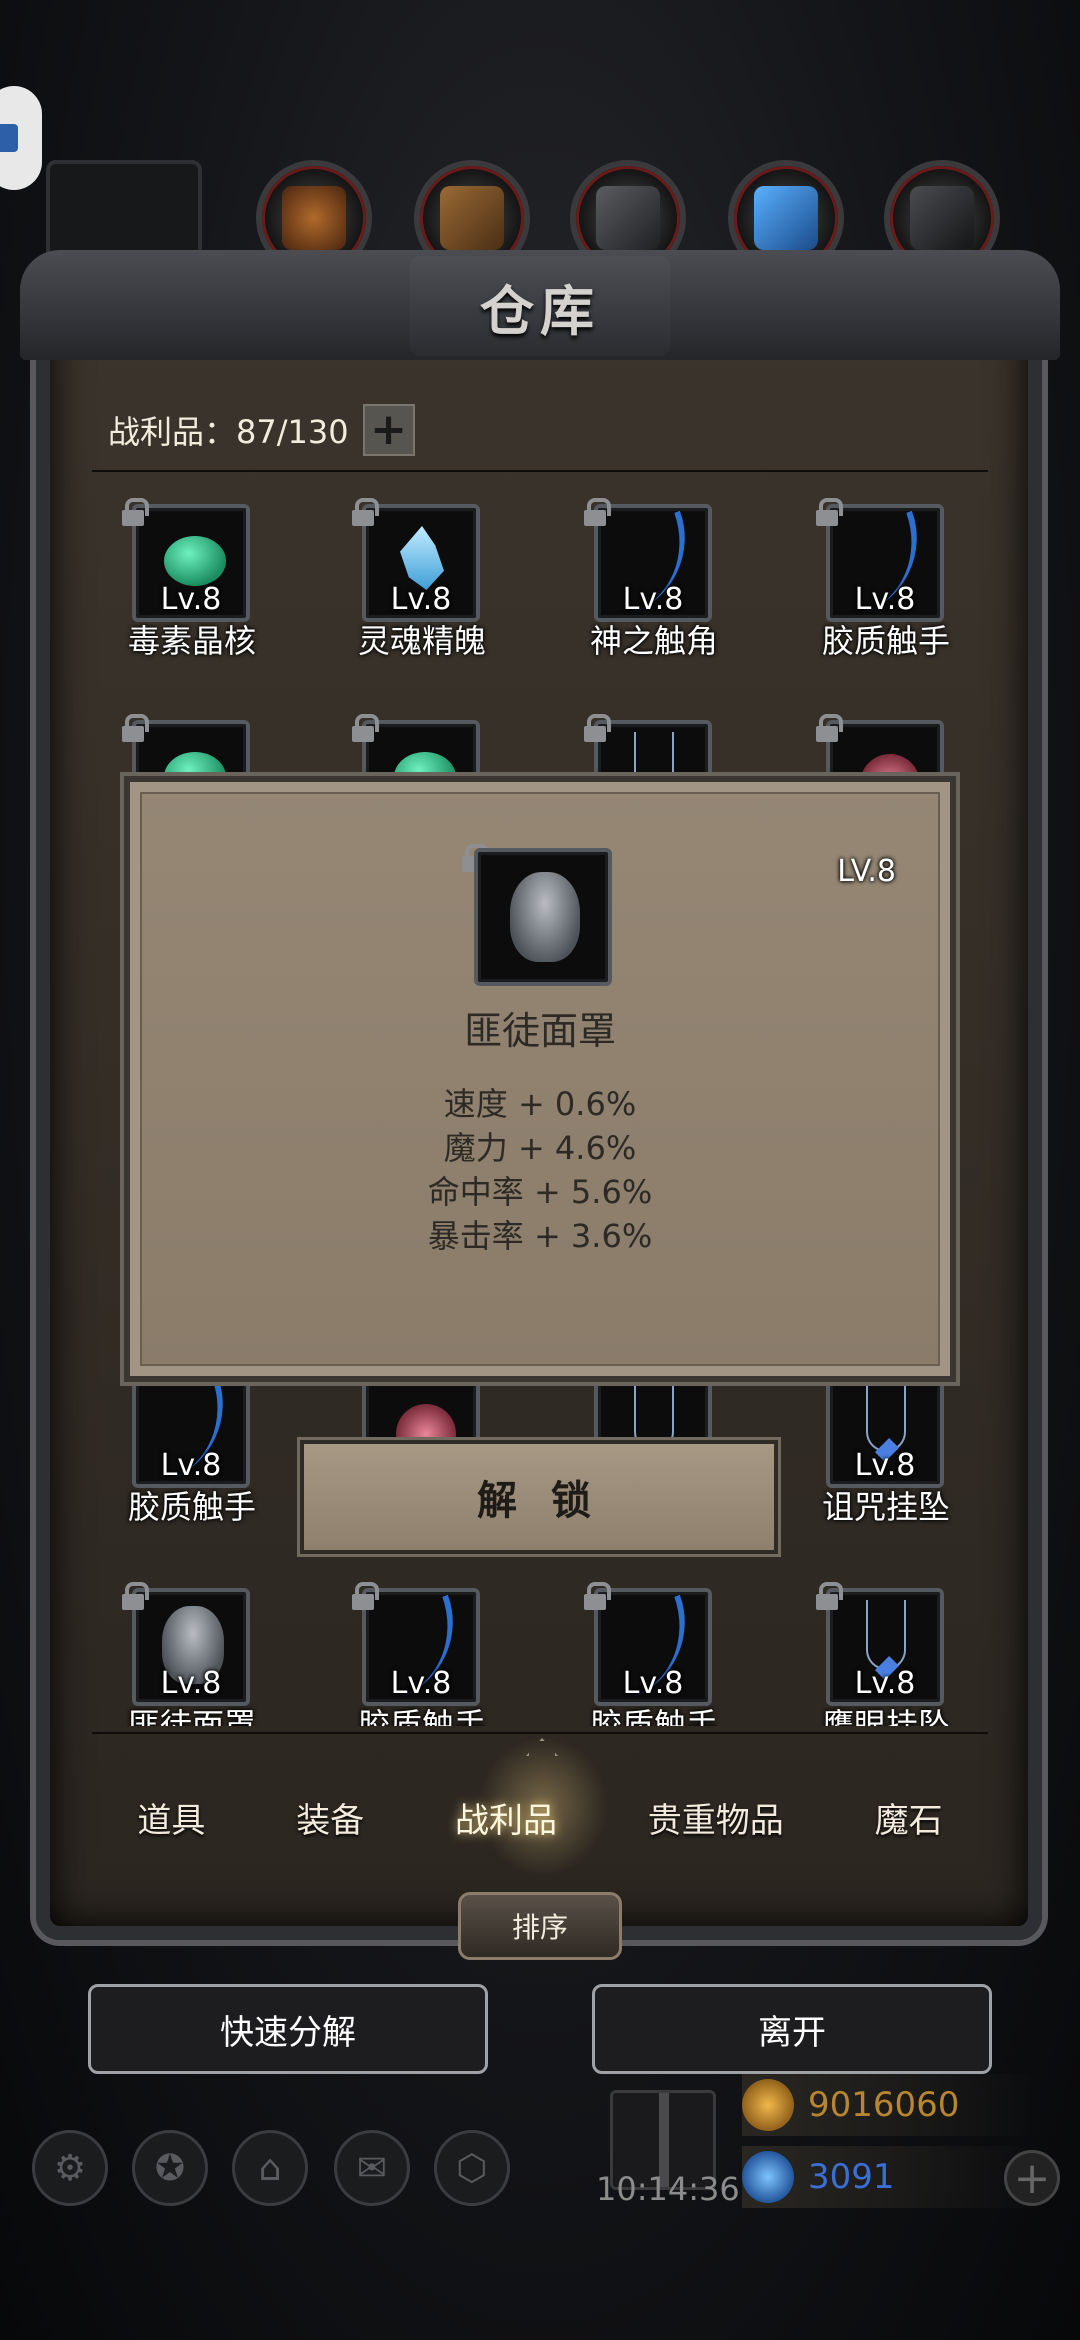 The width and height of the screenshot is (1080, 2340). Describe the element at coordinates (70, 2168) in the screenshot. I see `settings-gear-icon: ⚙` at that location.